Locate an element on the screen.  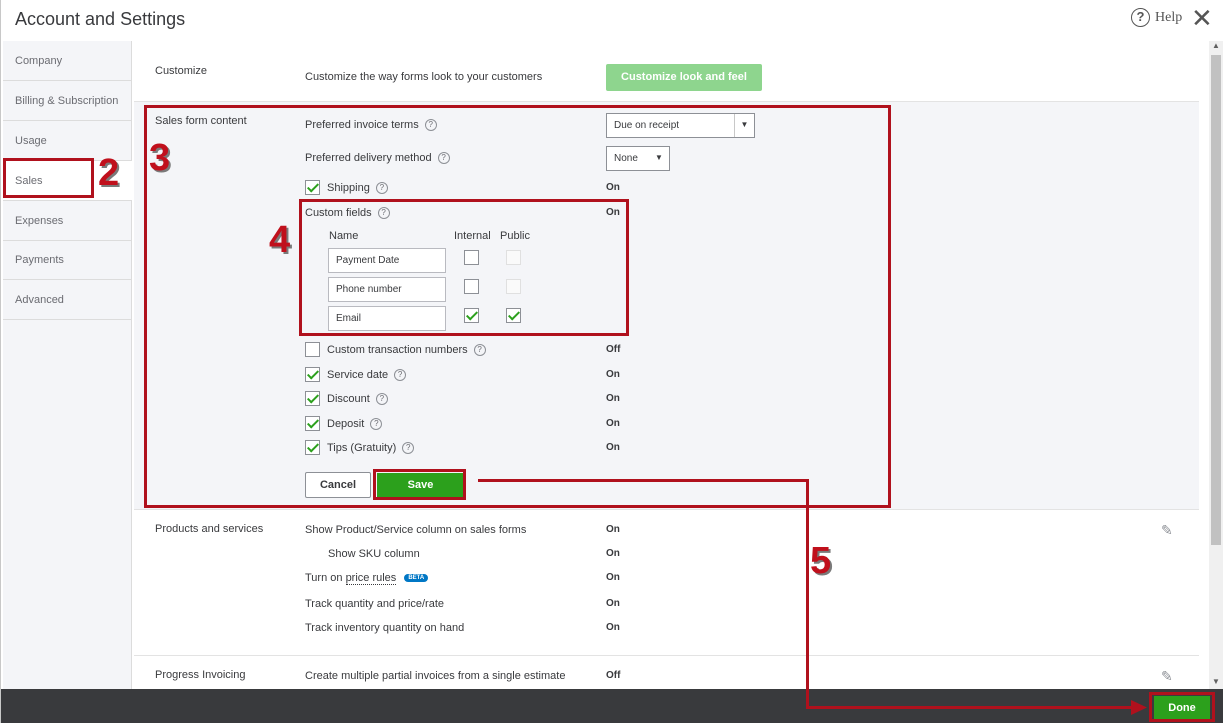
sidebar-item-company: Company is located at coordinates (67, 61).